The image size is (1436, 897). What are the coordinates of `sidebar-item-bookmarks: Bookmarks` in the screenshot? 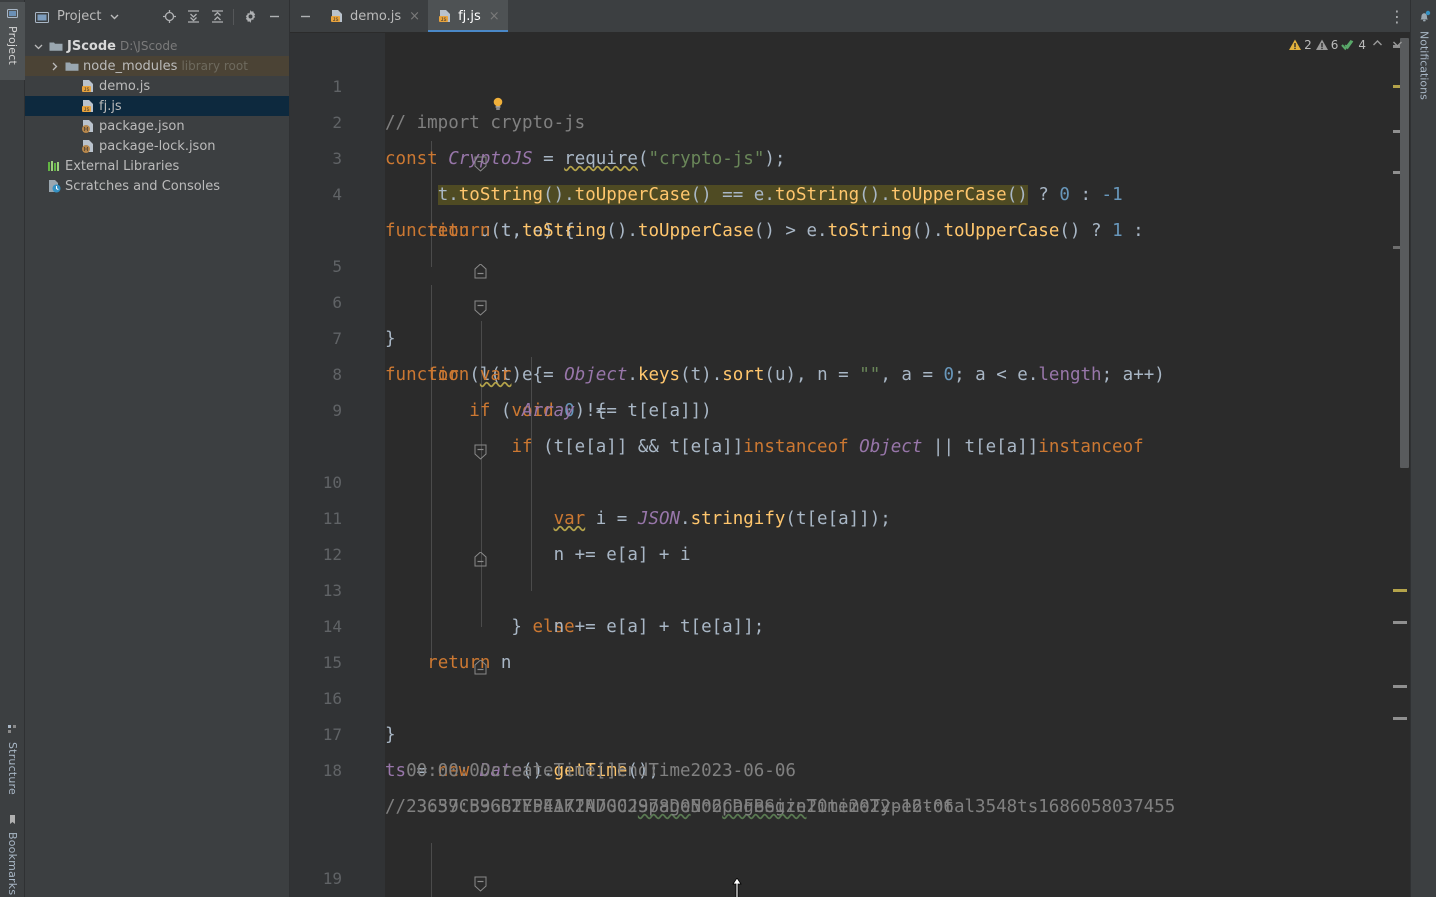 It's located at (12, 852).